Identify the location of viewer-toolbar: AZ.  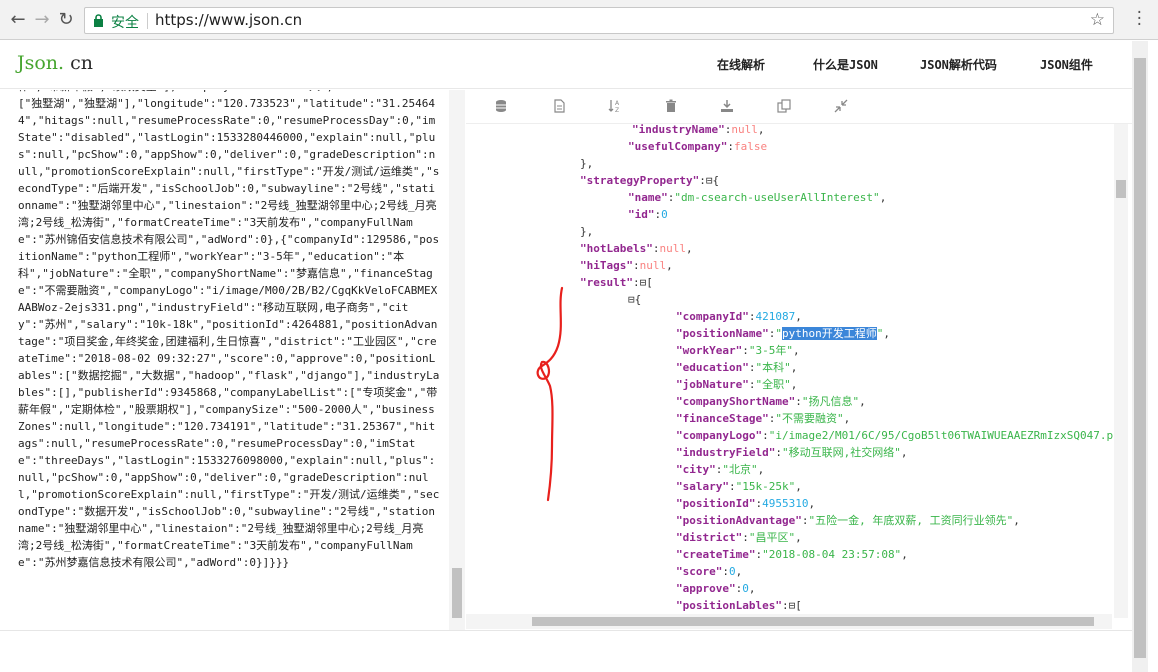
(799, 107).